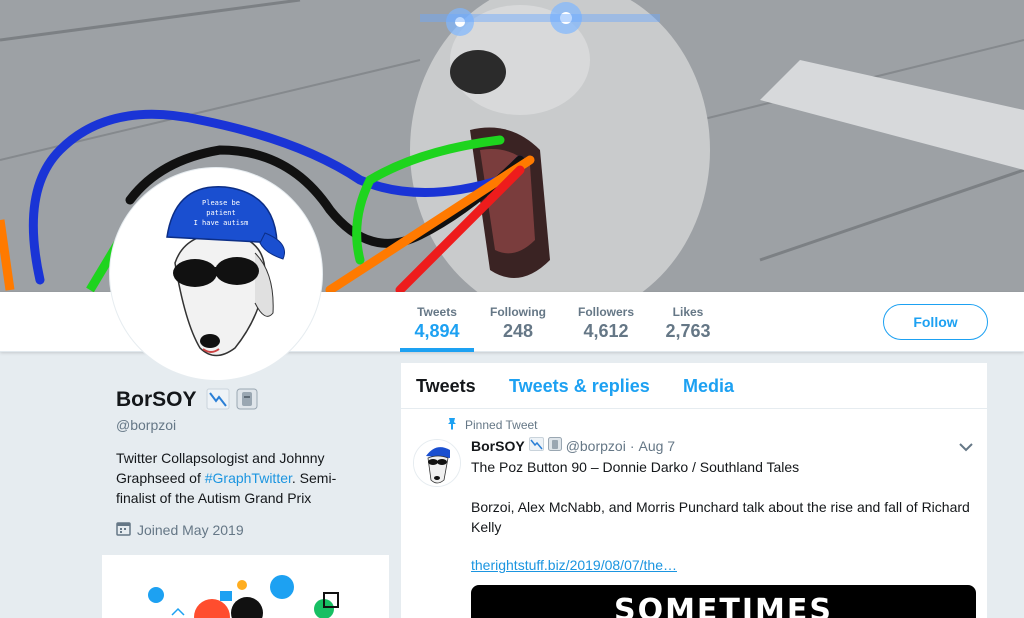 Image resolution: width=1024 pixels, height=618 pixels. Describe the element at coordinates (190, 530) in the screenshot. I see `joined-text: Joined May 2019` at that location.